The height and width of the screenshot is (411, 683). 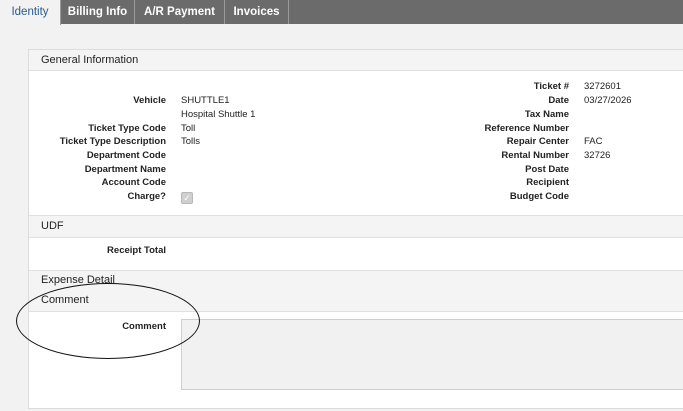 I want to click on budget-code-label: Budget Code, so click(x=539, y=196).